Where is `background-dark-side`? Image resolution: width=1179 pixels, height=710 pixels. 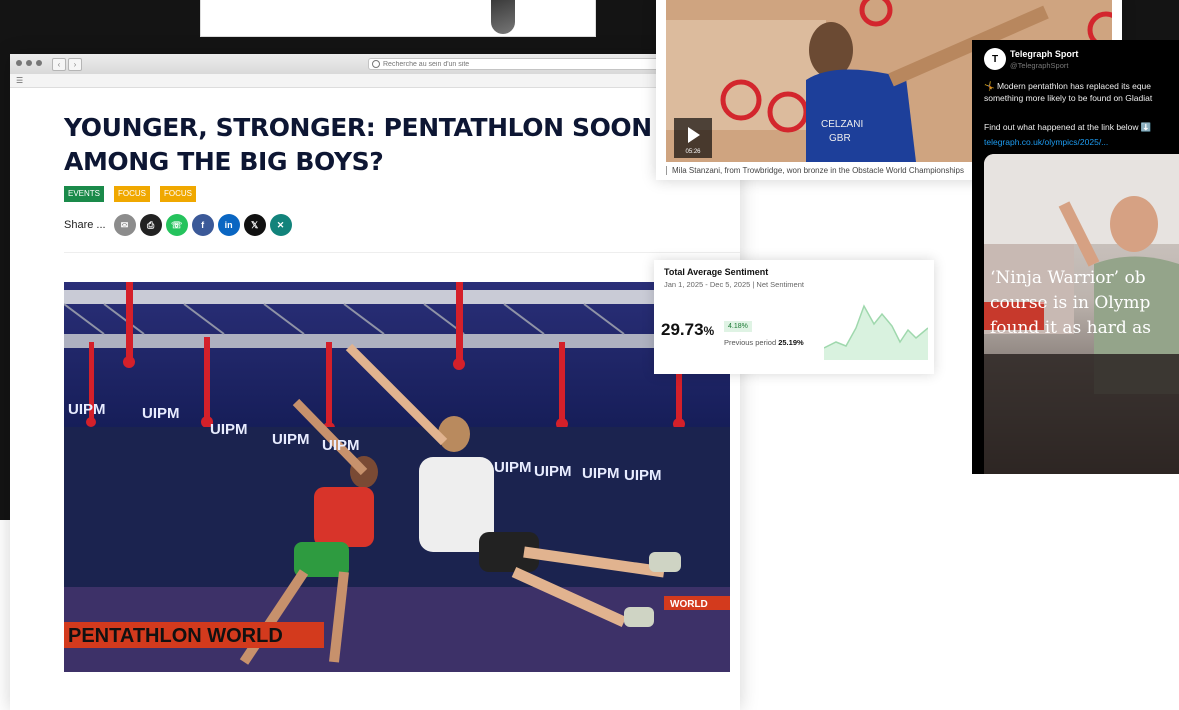 background-dark-side is located at coordinates (5, 260).